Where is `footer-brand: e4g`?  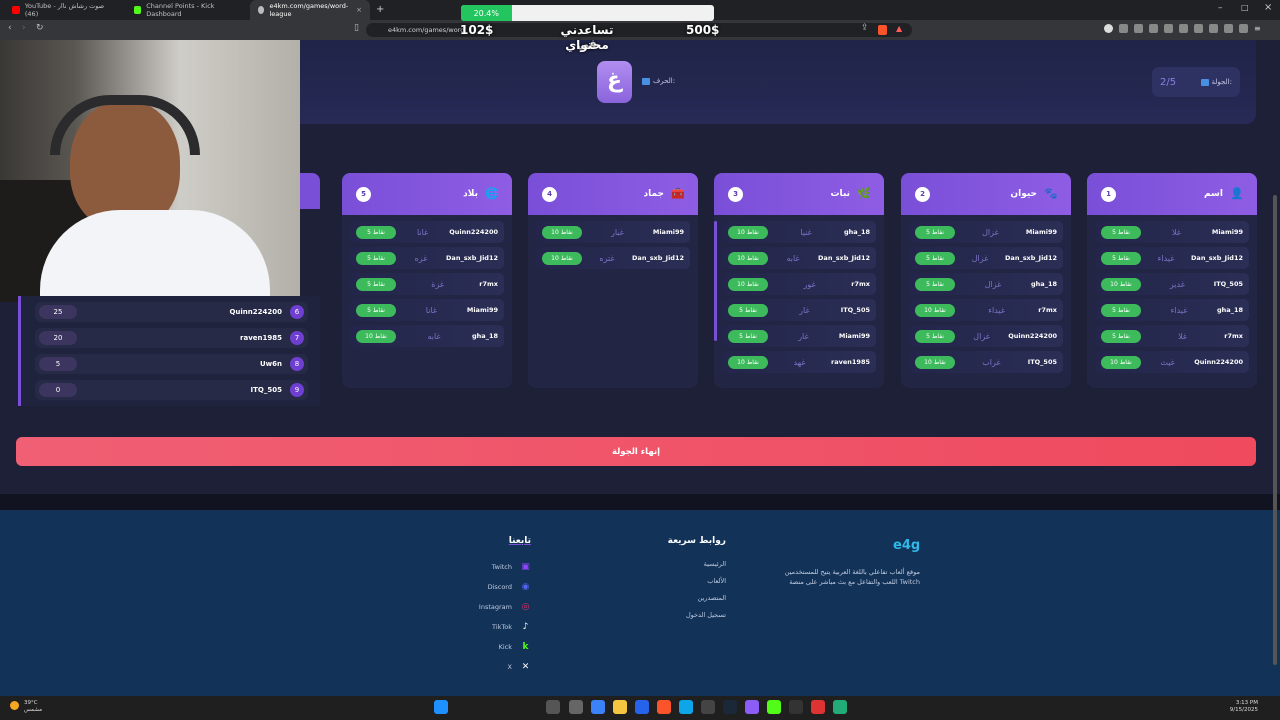 footer-brand: e4g is located at coordinates (906, 545).